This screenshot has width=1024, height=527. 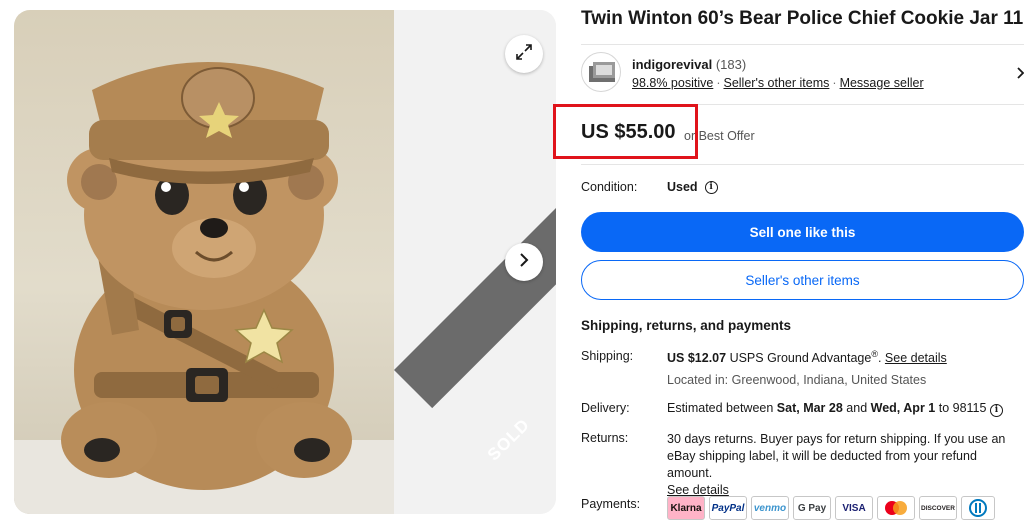 What do you see at coordinates (874, 354) in the screenshot?
I see `registered-mark: ®` at bounding box center [874, 354].